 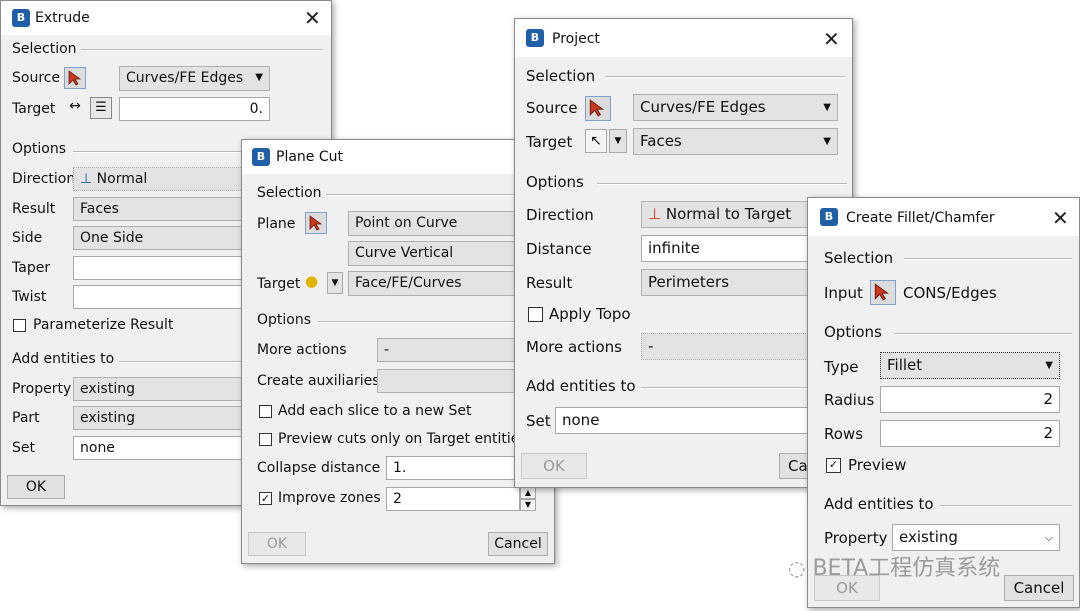 What do you see at coordinates (877, 465) in the screenshot?
I see `preview-label: Preview` at bounding box center [877, 465].